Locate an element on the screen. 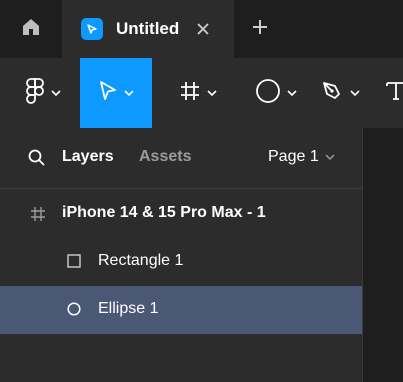  main-menu-button is located at coordinates (43, 93).